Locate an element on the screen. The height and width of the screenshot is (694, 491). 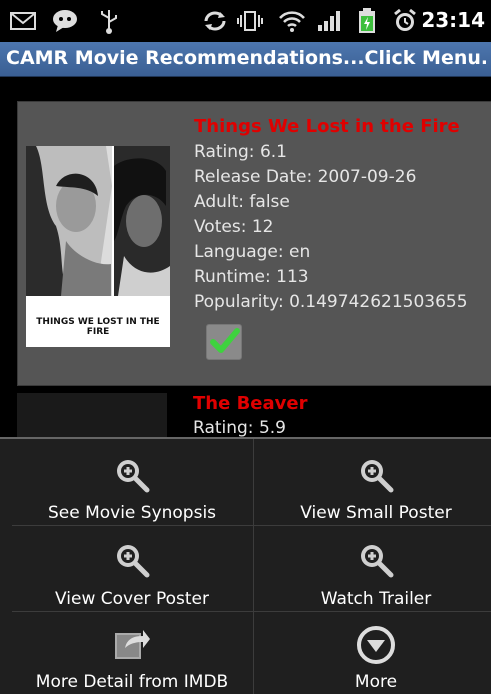
menu-item-watch-trailer: Watch Trailer is located at coordinates (372, 568).